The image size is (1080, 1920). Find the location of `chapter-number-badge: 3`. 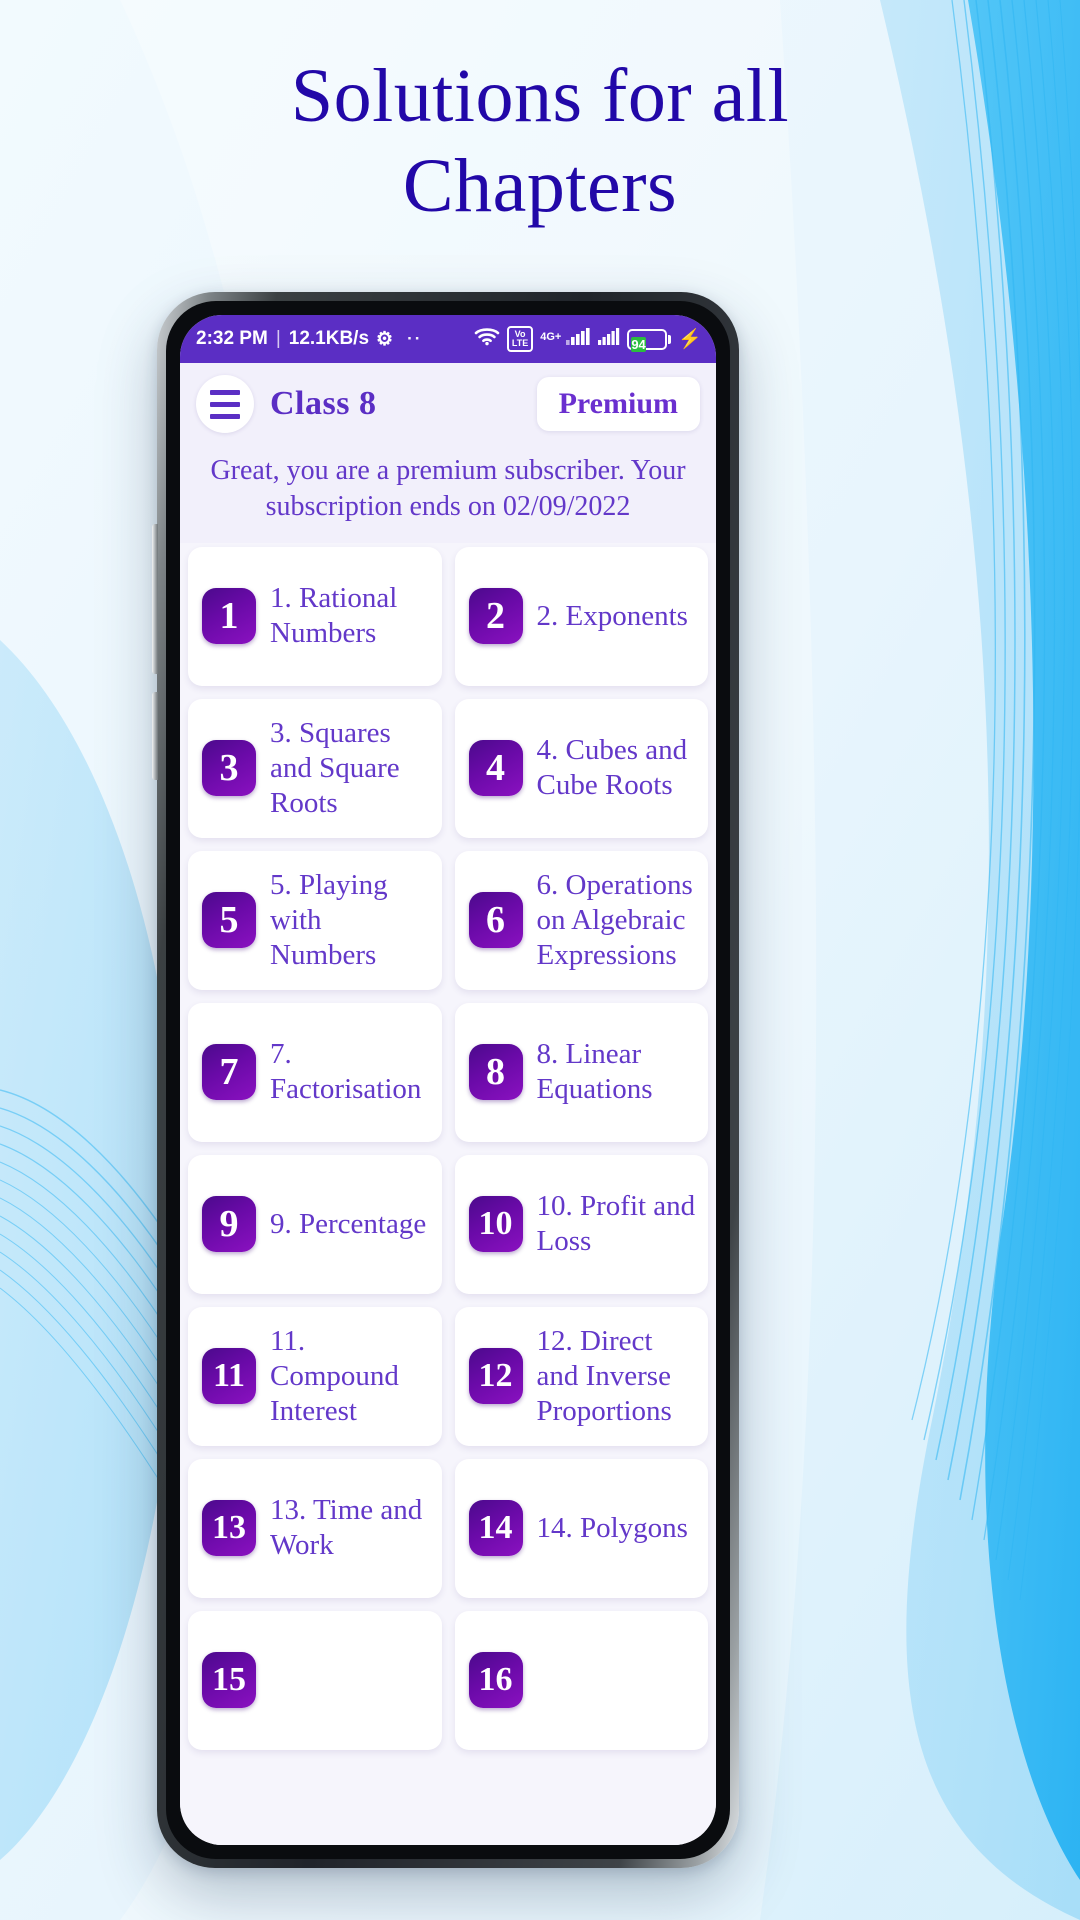

chapter-number-badge: 3 is located at coordinates (229, 768).